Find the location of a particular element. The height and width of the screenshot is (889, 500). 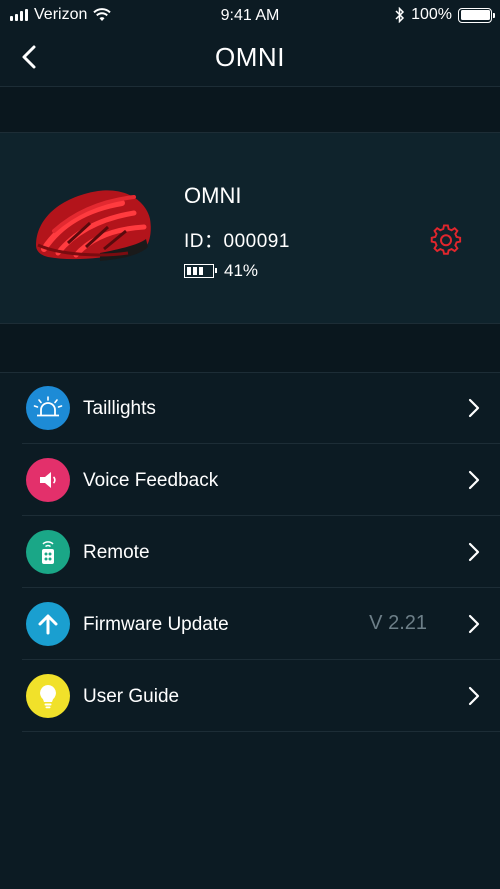

menu-item-taillights: Taillights is located at coordinates (250, 408).